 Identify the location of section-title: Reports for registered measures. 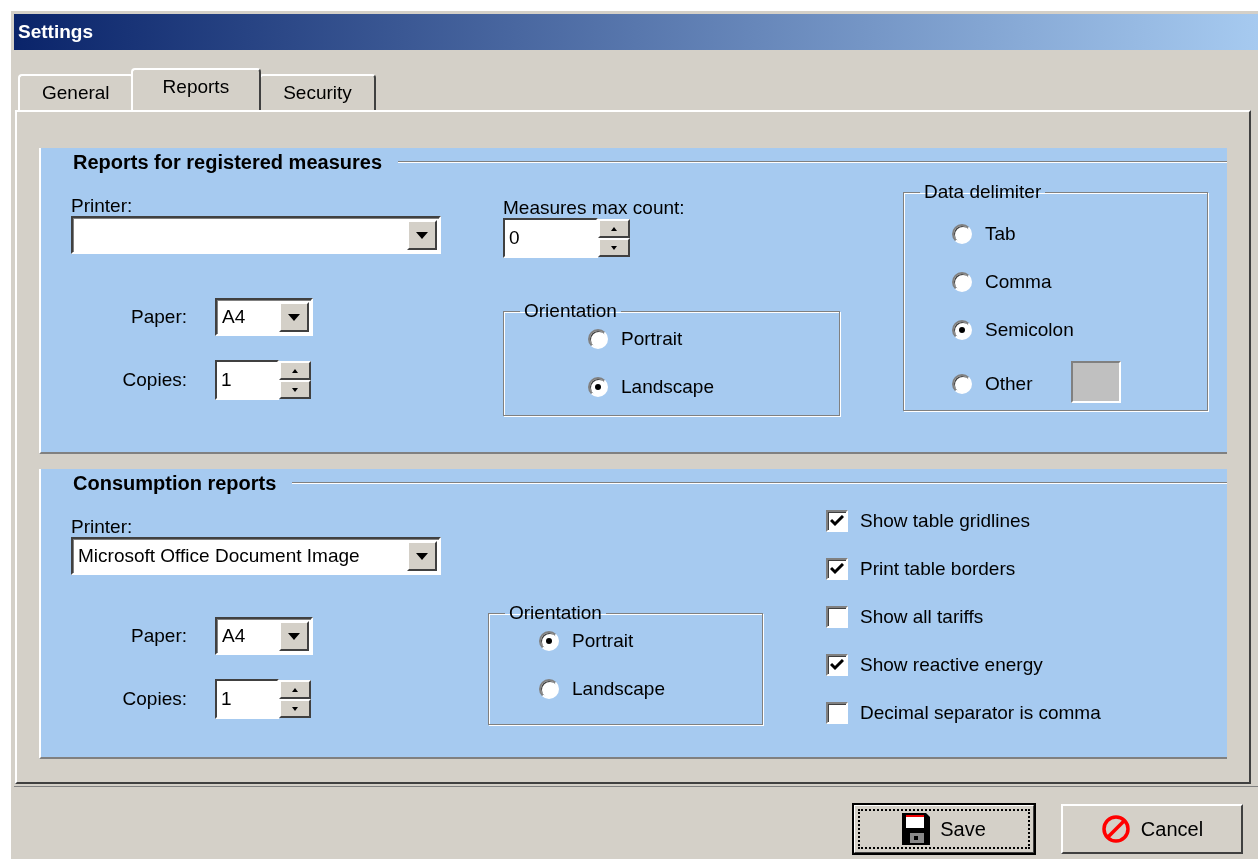
(228, 162).